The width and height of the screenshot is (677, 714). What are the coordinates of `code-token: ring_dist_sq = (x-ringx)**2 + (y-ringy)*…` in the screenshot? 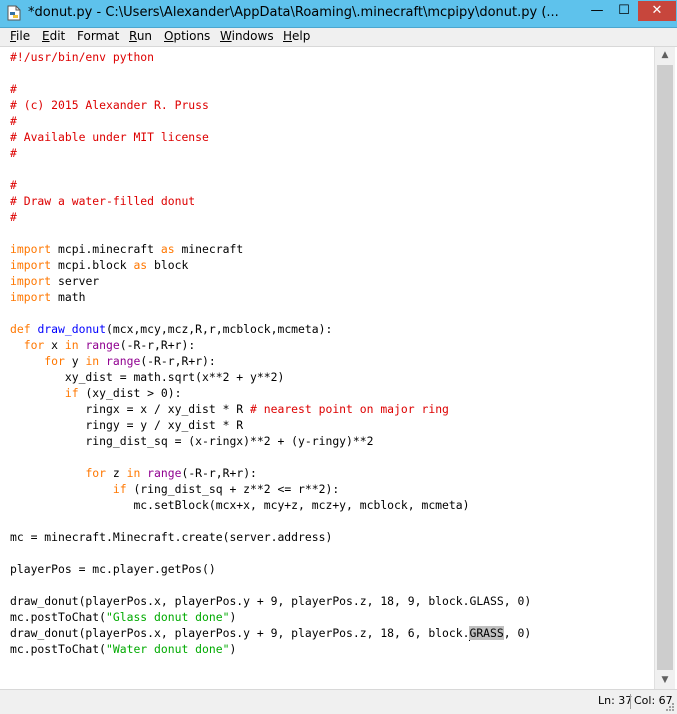 It's located at (192, 441).